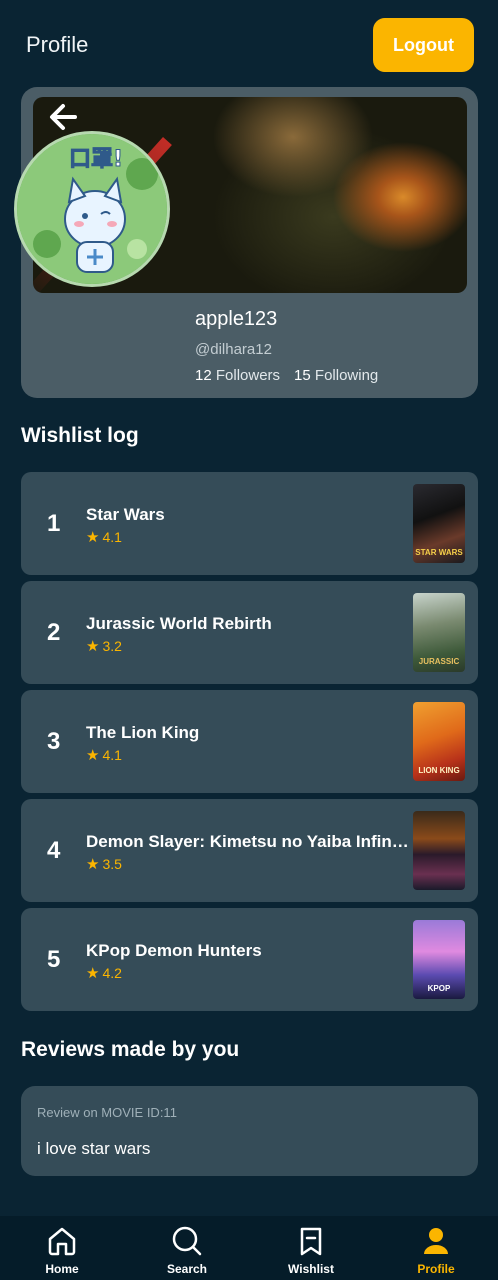 This screenshot has height=1280, width=498. I want to click on bookmark-icon, so click(311, 1241).